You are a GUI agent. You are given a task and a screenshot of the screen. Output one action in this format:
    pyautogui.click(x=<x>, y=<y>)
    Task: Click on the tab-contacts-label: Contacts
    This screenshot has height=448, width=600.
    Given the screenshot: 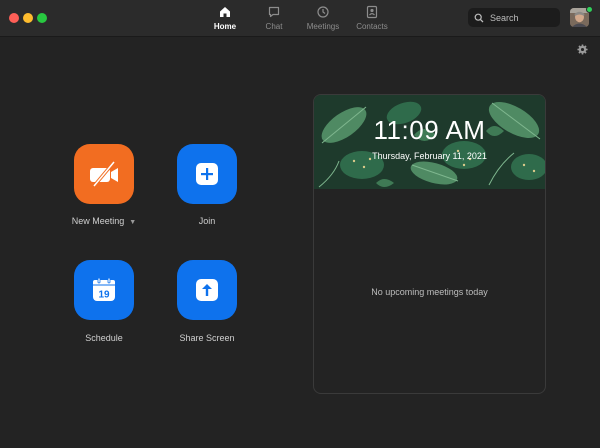 What is the action you would take?
    pyautogui.click(x=372, y=26)
    